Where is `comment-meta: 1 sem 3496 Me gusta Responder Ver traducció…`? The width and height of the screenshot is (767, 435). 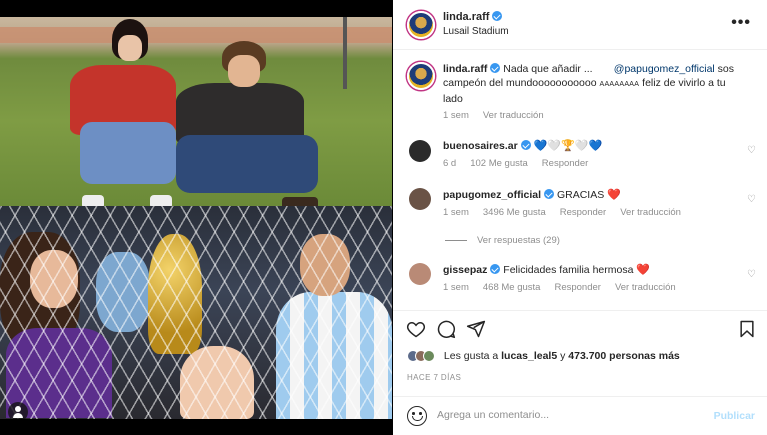 comment-meta: 1 sem 3496 Me gusta Responder Ver traducció… is located at coordinates (569, 212).